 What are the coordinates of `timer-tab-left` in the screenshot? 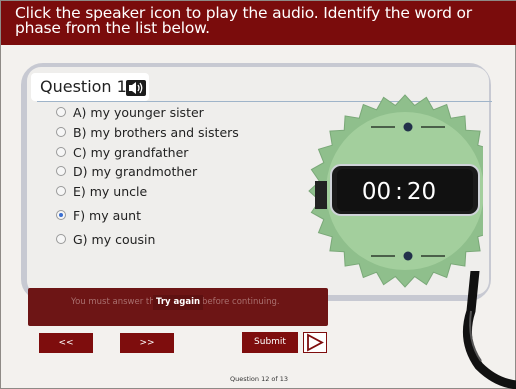 It's located at (321, 195).